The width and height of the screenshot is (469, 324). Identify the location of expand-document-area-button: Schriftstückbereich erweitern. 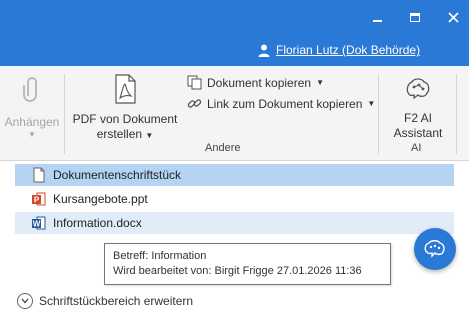
(105, 301).